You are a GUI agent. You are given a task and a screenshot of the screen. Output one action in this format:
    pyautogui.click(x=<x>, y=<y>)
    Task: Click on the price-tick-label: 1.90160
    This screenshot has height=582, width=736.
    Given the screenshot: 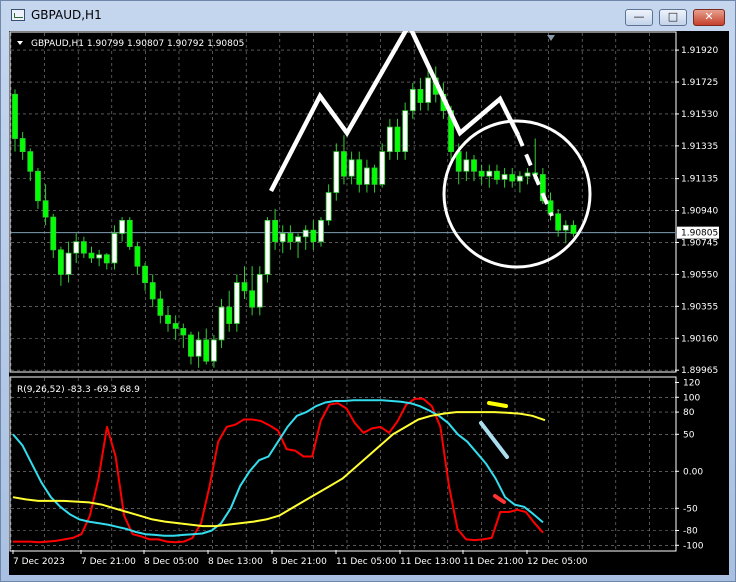 What is the action you would take?
    pyautogui.click(x=699, y=339)
    